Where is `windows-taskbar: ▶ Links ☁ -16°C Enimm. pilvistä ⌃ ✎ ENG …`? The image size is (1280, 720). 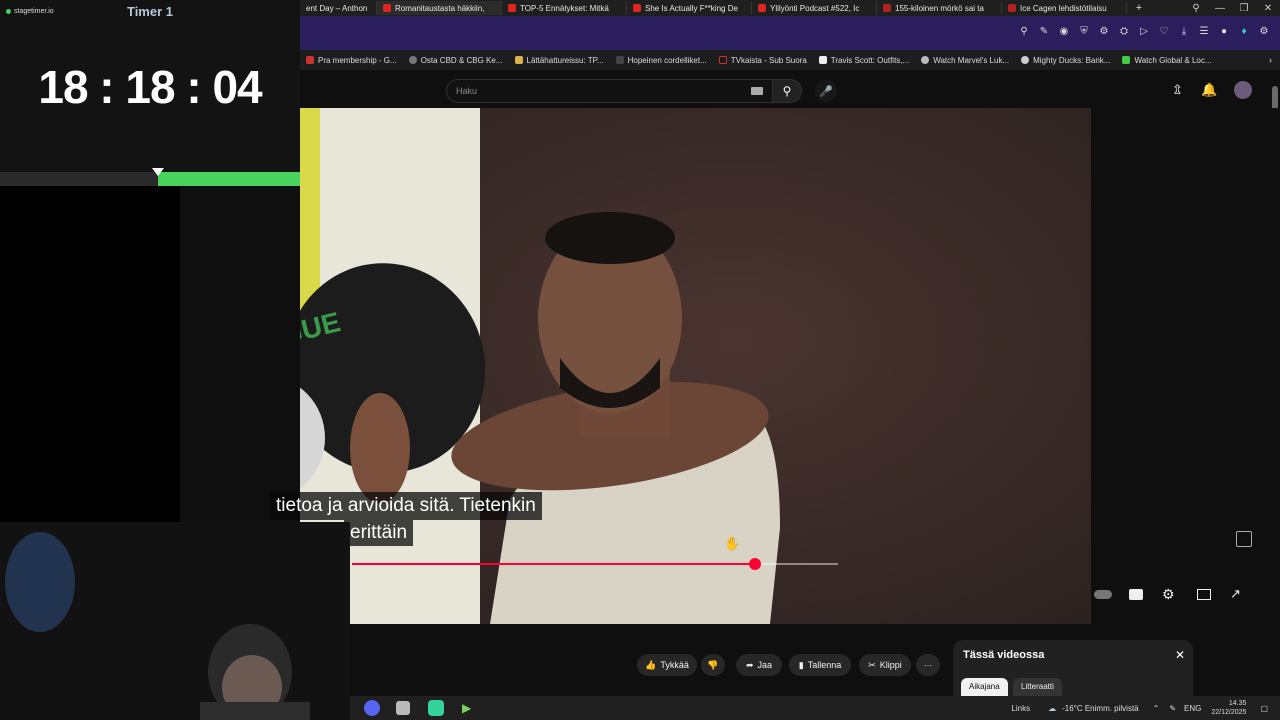 windows-taskbar: ▶ Links ☁ -16°C Enimm. pilvistä ⌃ ✎ ENG … is located at coordinates (815, 708).